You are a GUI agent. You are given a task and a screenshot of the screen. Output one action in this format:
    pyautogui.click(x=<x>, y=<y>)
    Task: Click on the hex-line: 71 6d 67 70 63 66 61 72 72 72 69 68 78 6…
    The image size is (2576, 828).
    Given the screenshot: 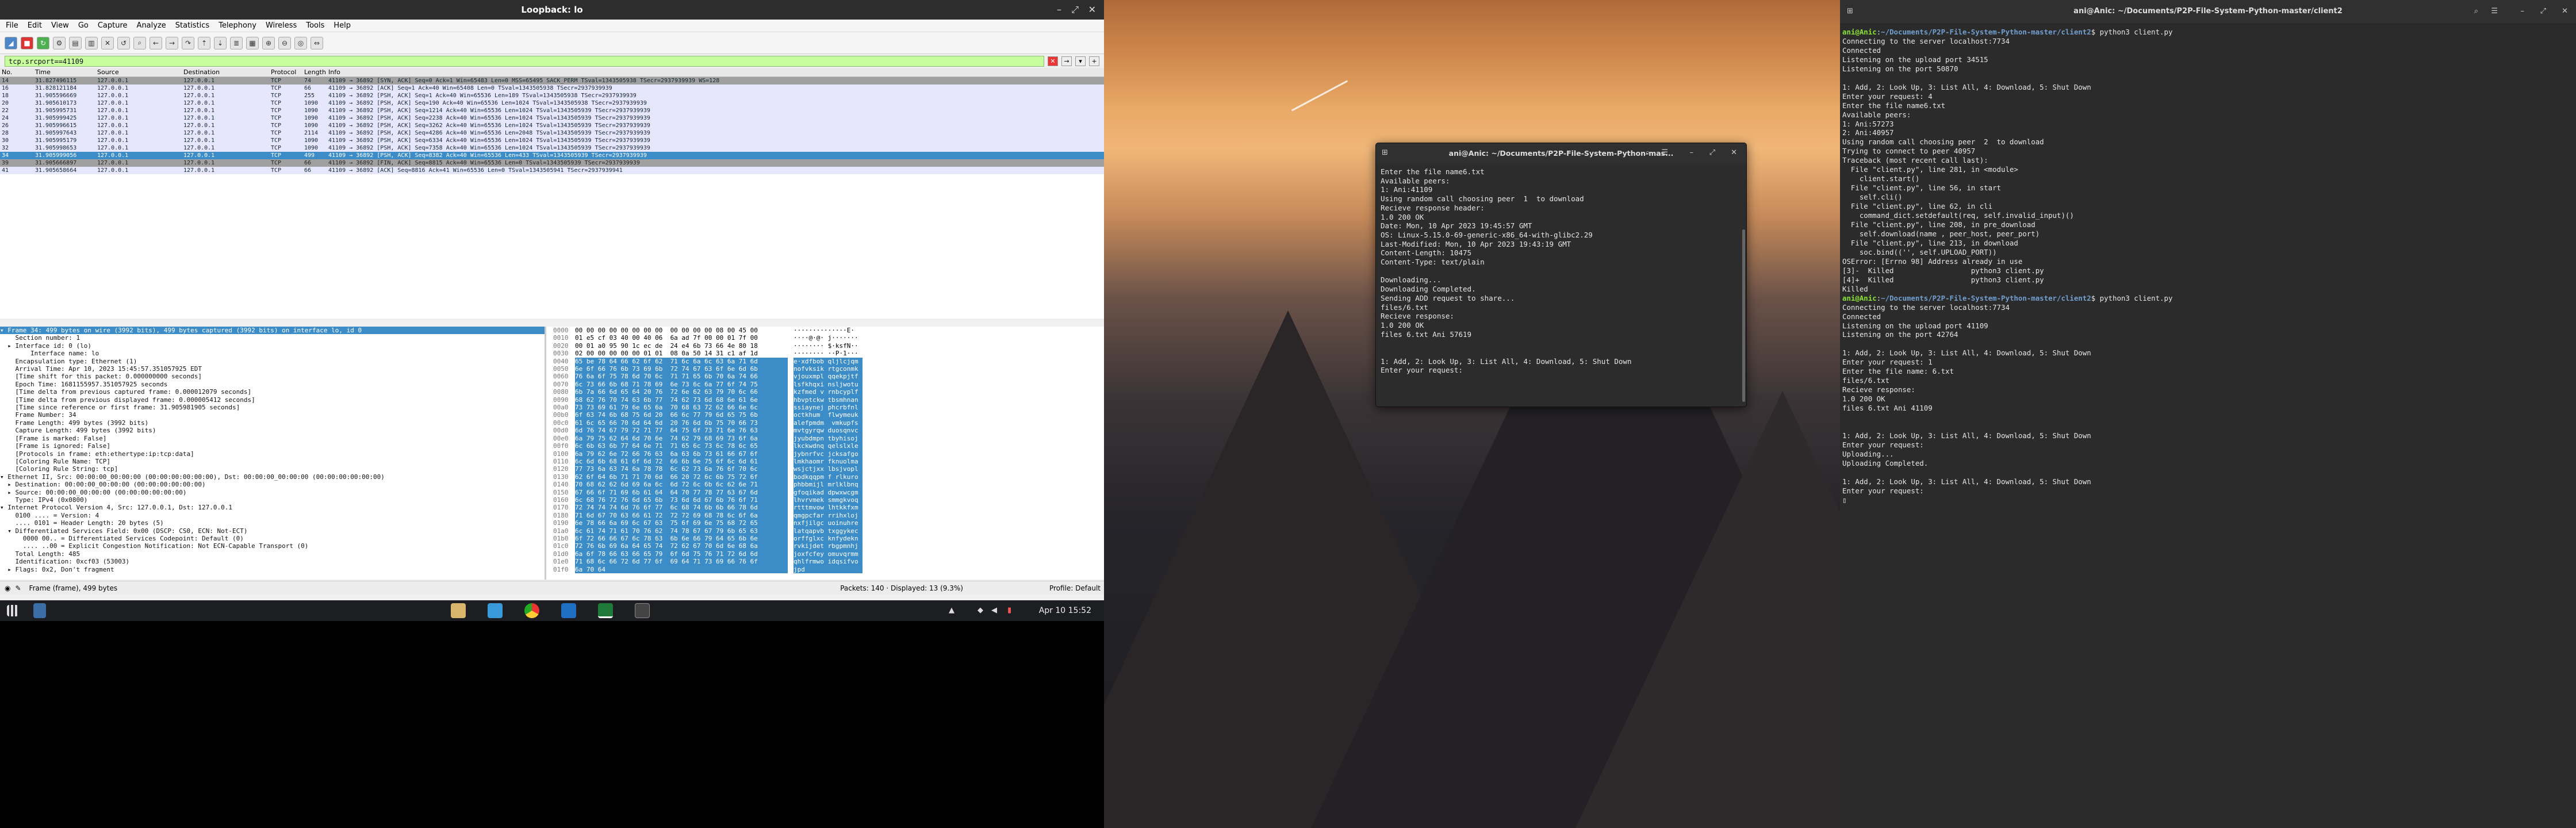 What is the action you would take?
    pyautogui.click(x=681, y=515)
    